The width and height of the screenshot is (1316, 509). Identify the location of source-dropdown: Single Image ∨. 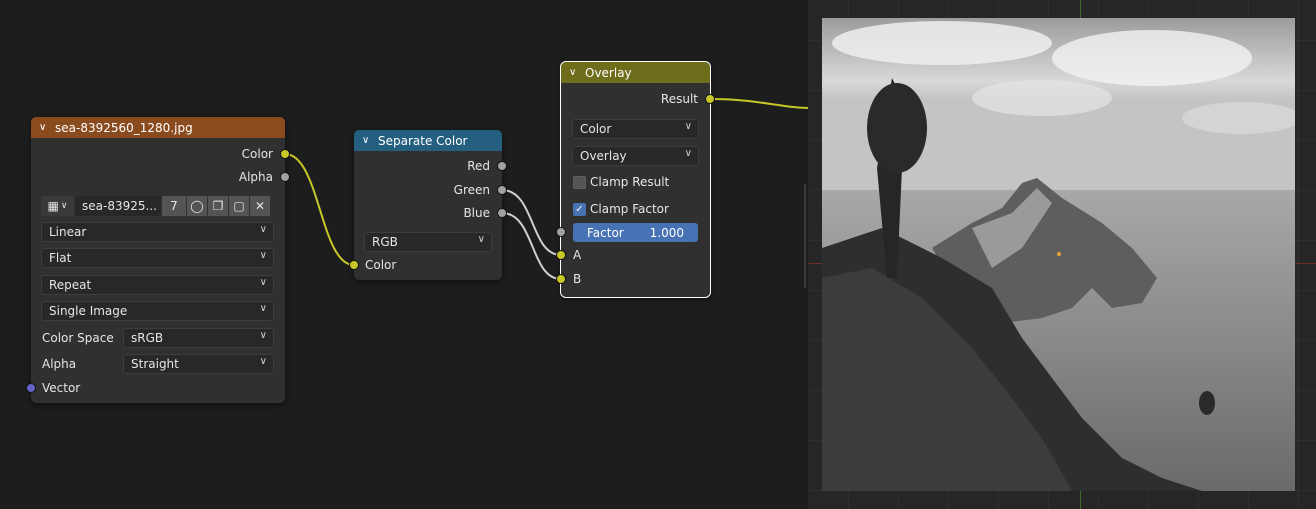
(157, 311).